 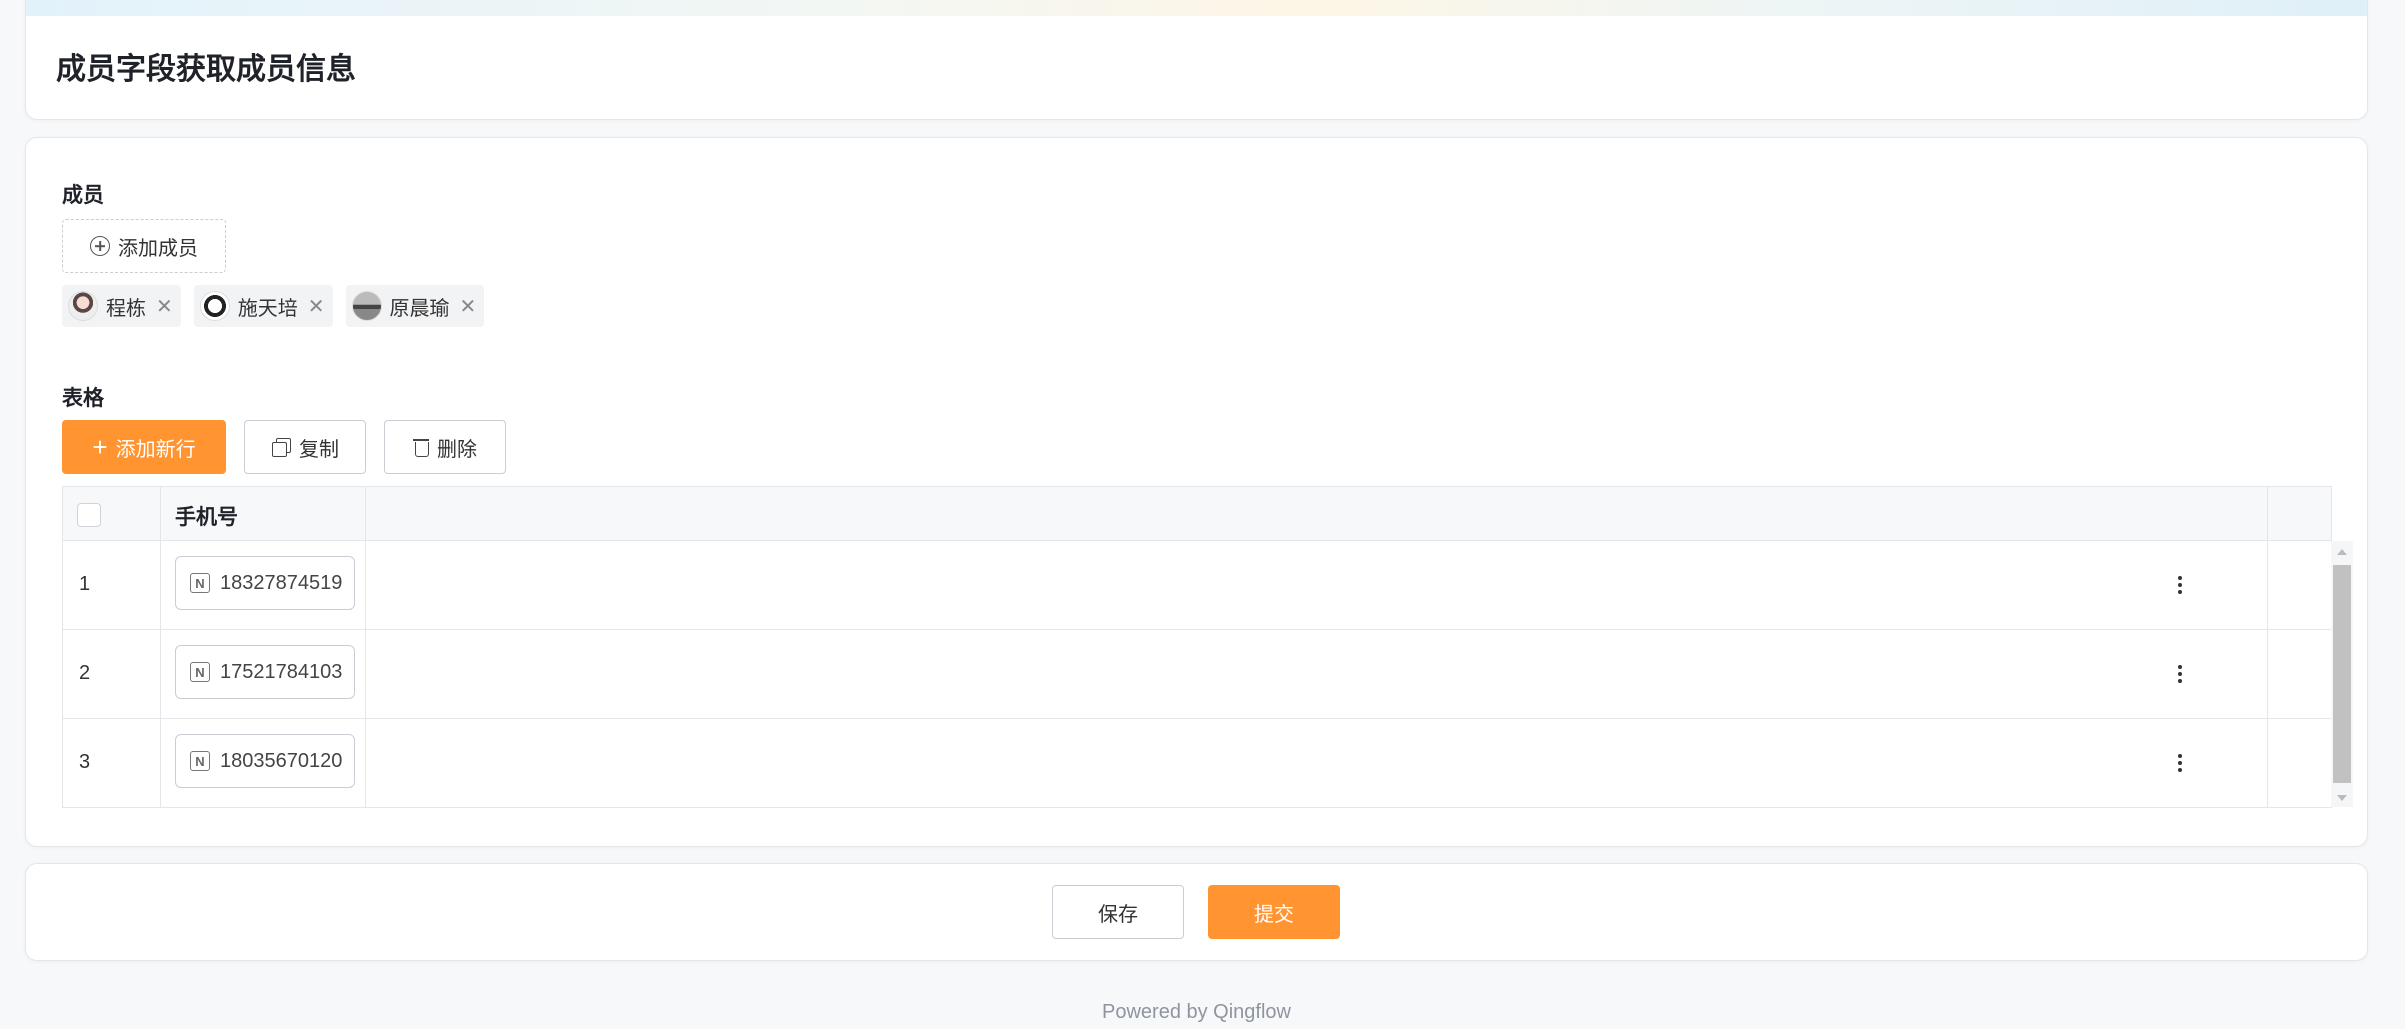 I want to click on delete-button: 删除, so click(x=445, y=447).